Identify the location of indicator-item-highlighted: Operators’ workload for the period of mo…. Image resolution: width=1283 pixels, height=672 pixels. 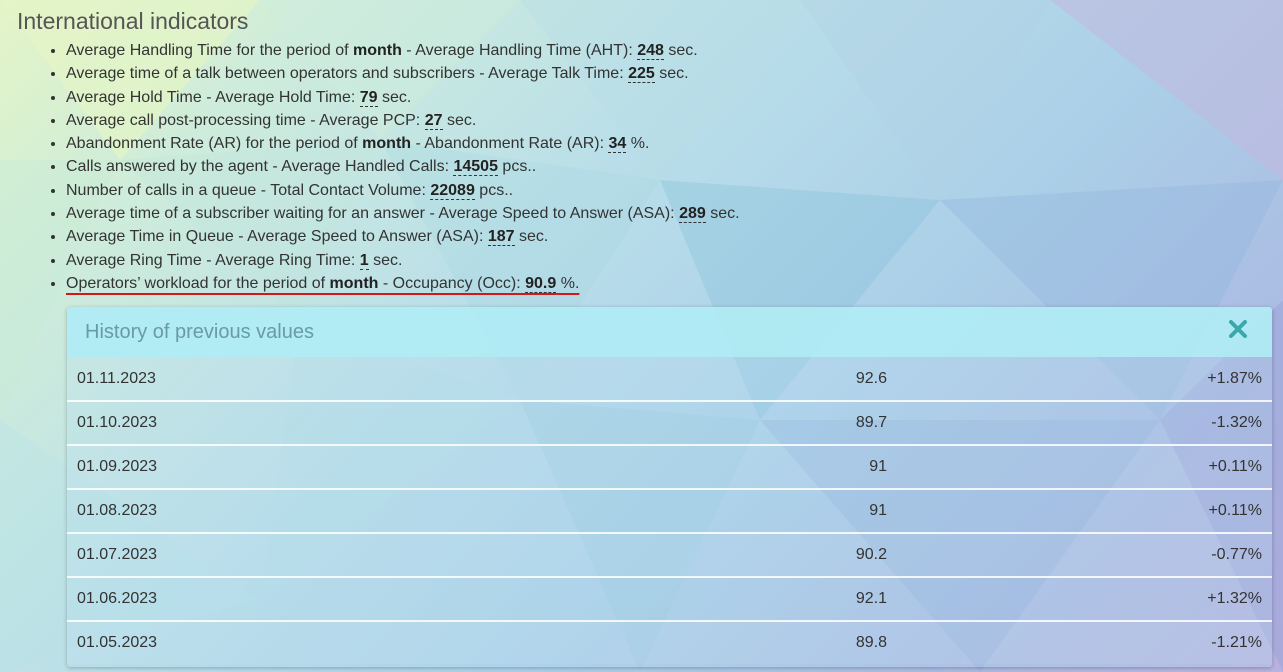
(403, 283).